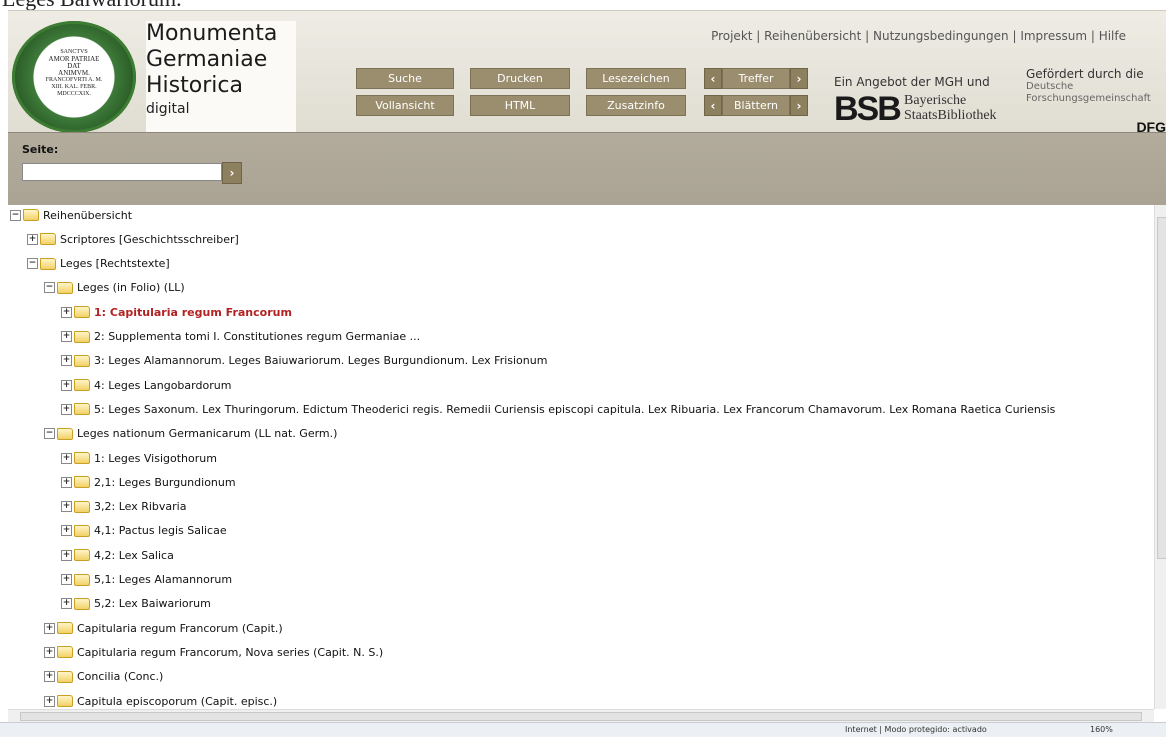  What do you see at coordinates (756, 105) in the screenshot?
I see `blaettern-button: Blättern` at bounding box center [756, 105].